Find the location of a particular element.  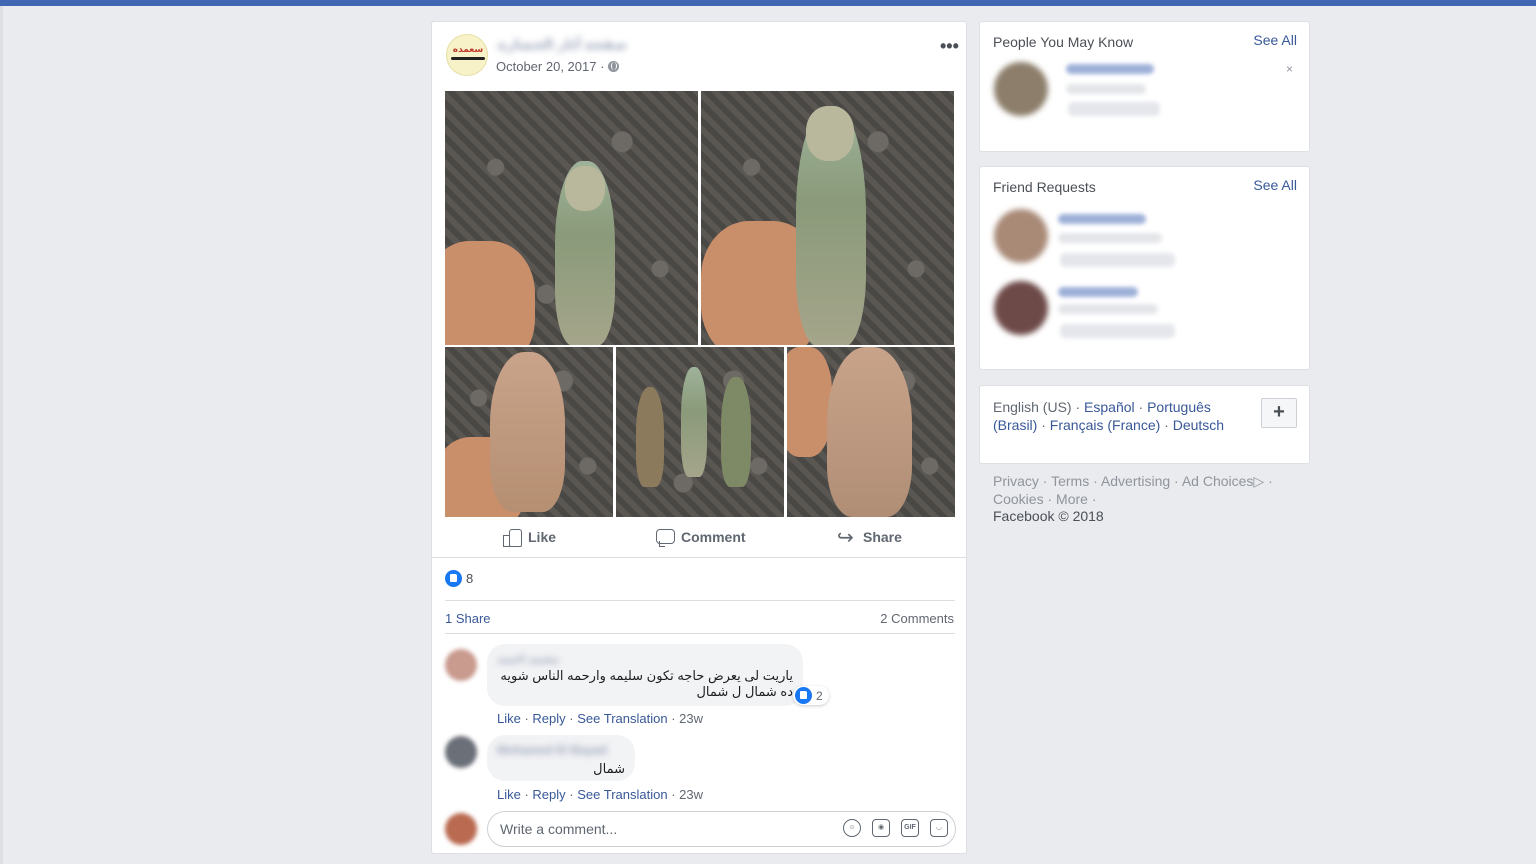

emoji-icon: ☺ is located at coordinates (852, 828).